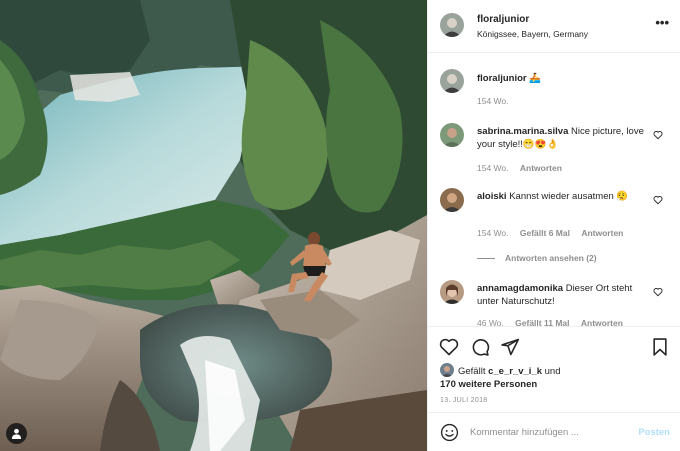 This screenshot has width=680, height=451. Describe the element at coordinates (452, 25) in the screenshot. I see `author-avatar` at that location.